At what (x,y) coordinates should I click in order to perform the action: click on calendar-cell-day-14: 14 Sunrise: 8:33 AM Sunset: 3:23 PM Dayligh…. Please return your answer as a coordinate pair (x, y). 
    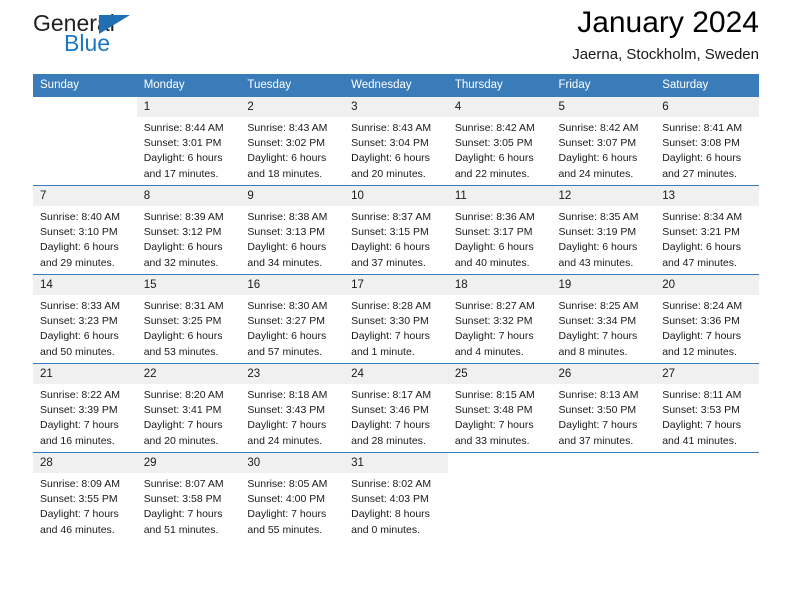
    Looking at the image, I should click on (85, 319).